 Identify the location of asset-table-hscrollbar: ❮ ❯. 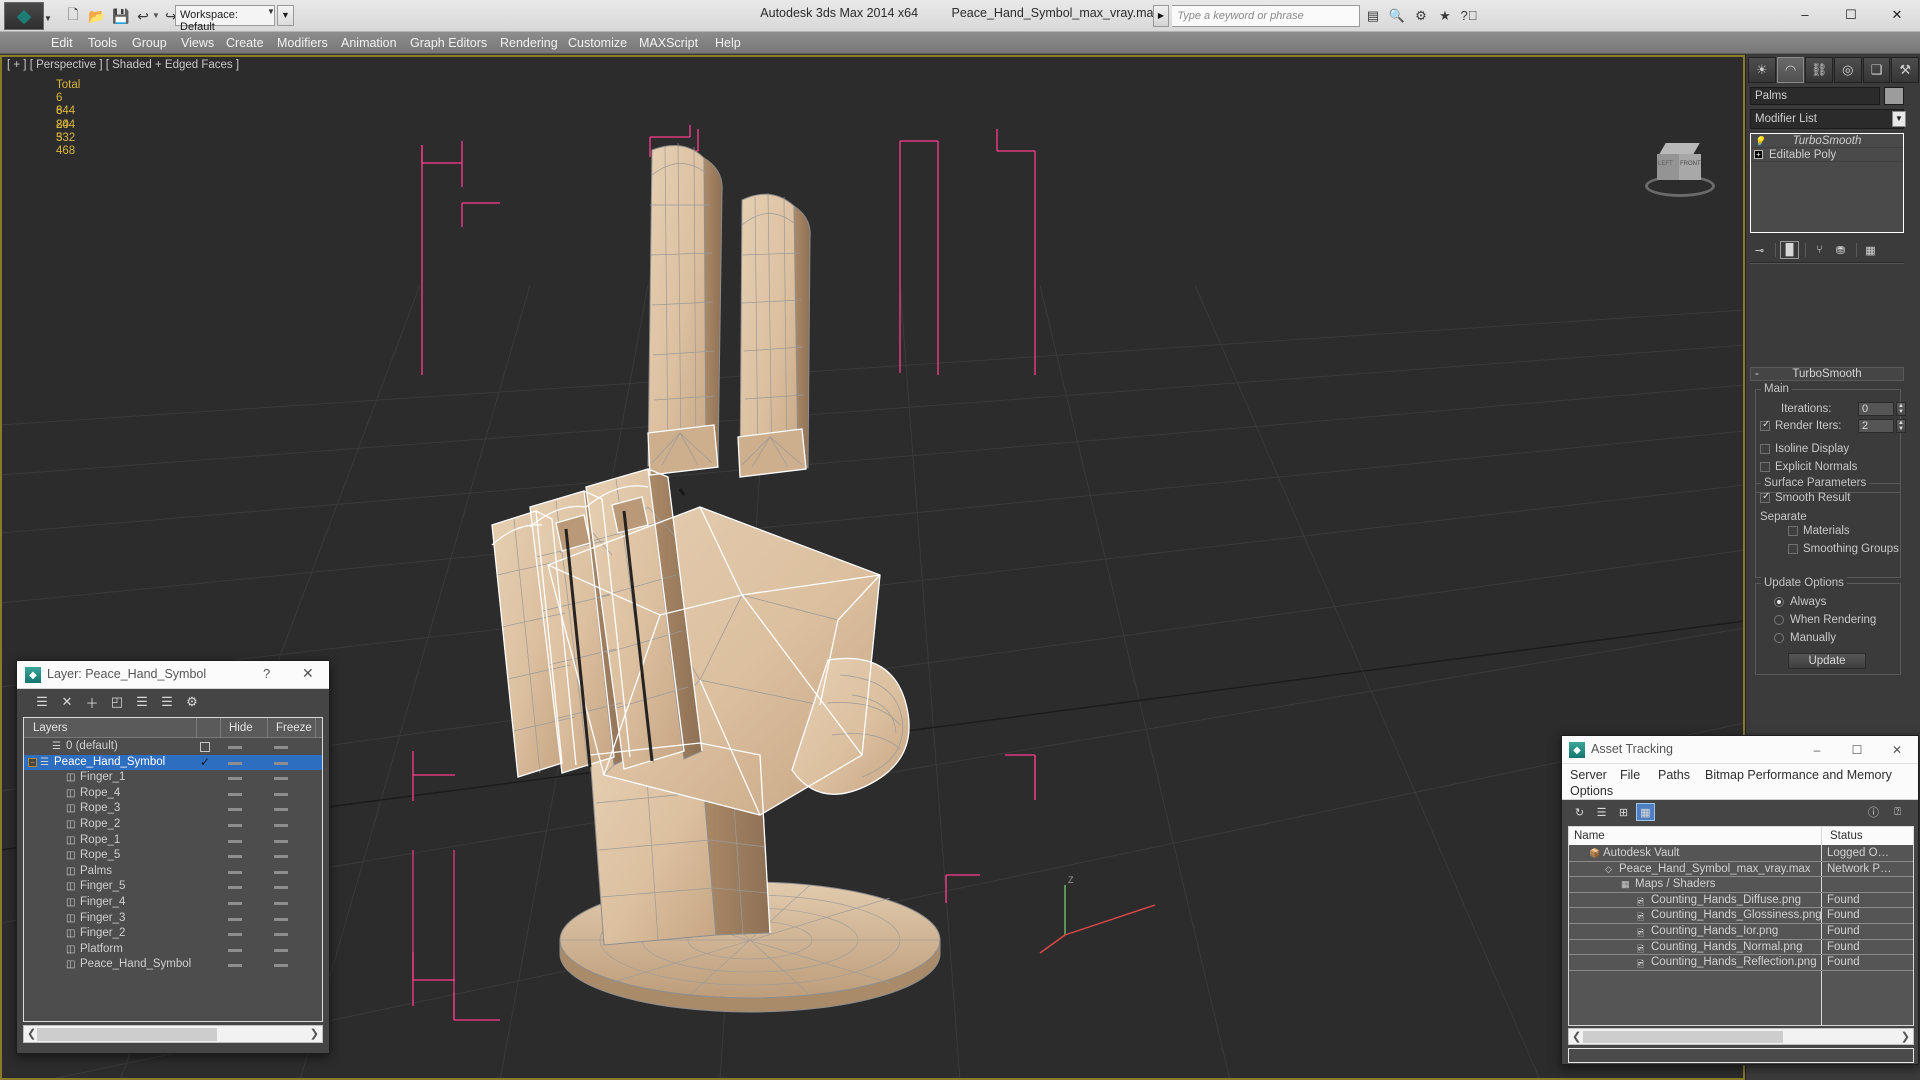
(1741, 1036).